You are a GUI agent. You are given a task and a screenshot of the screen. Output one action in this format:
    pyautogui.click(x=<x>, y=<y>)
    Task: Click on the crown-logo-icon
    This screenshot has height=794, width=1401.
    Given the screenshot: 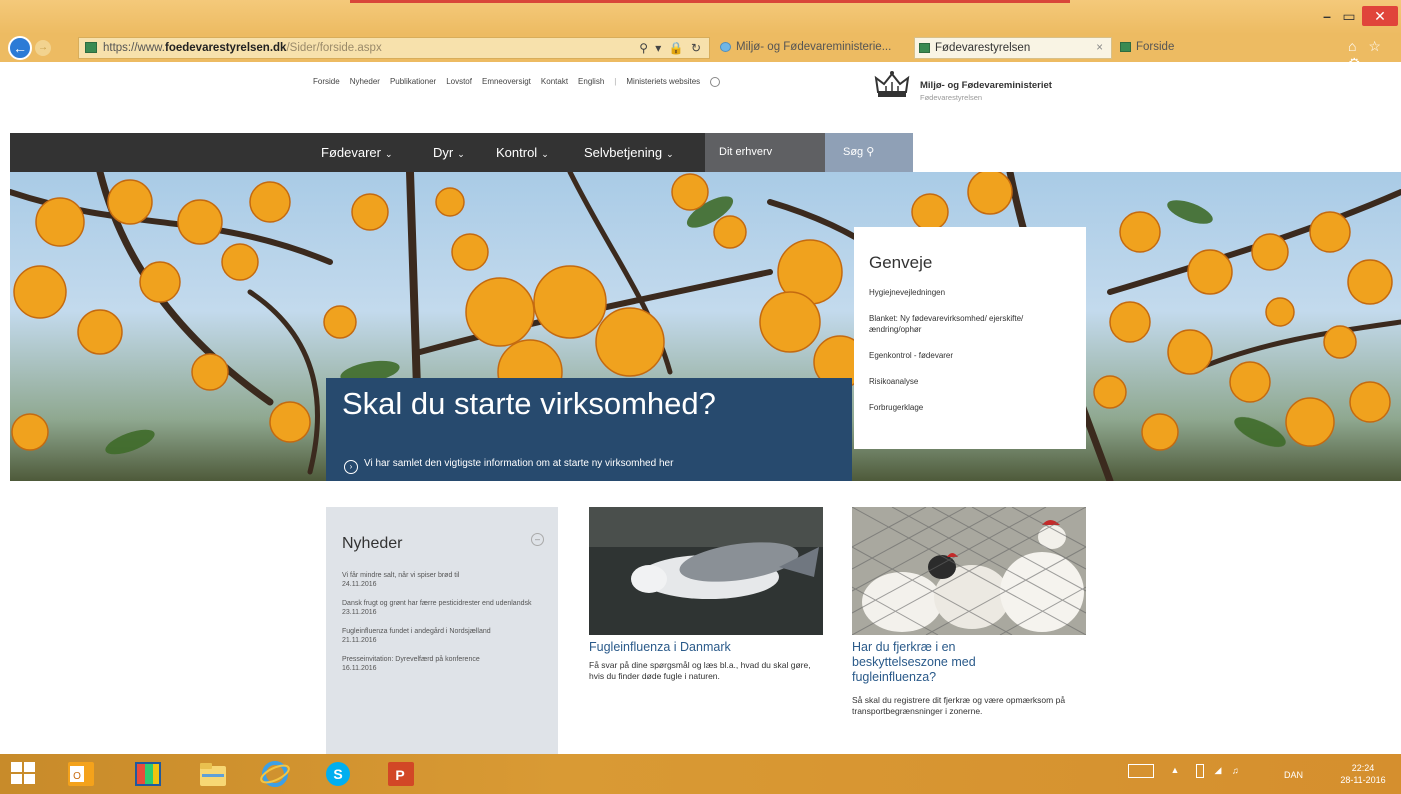 What is the action you would take?
    pyautogui.click(x=892, y=85)
    